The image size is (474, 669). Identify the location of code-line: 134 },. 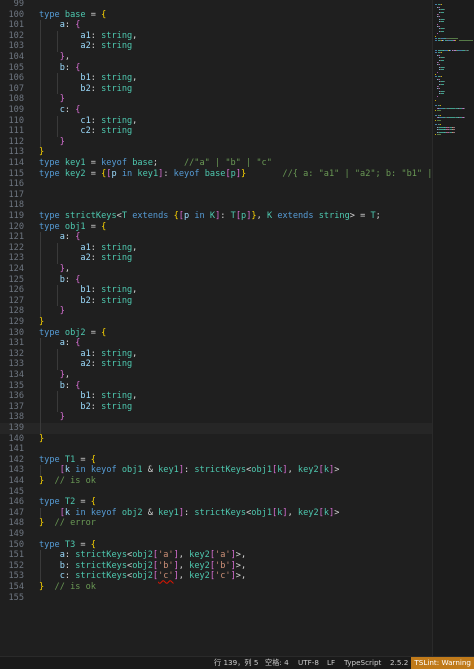
(216, 375).